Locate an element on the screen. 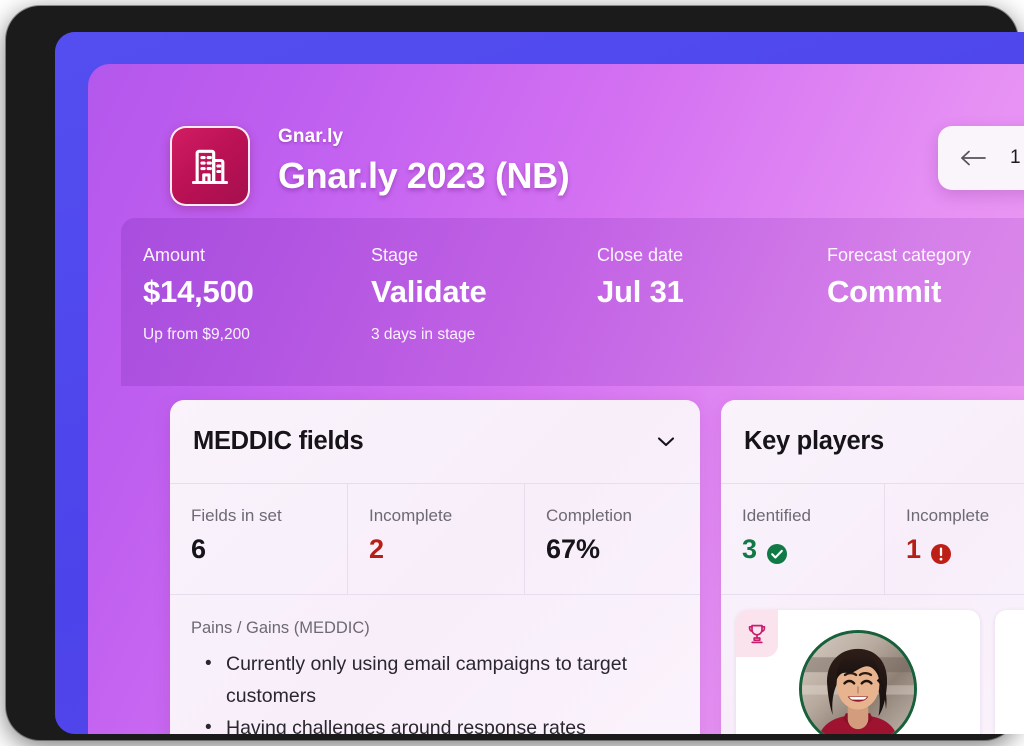  stat-value: 67% is located at coordinates (573, 549).